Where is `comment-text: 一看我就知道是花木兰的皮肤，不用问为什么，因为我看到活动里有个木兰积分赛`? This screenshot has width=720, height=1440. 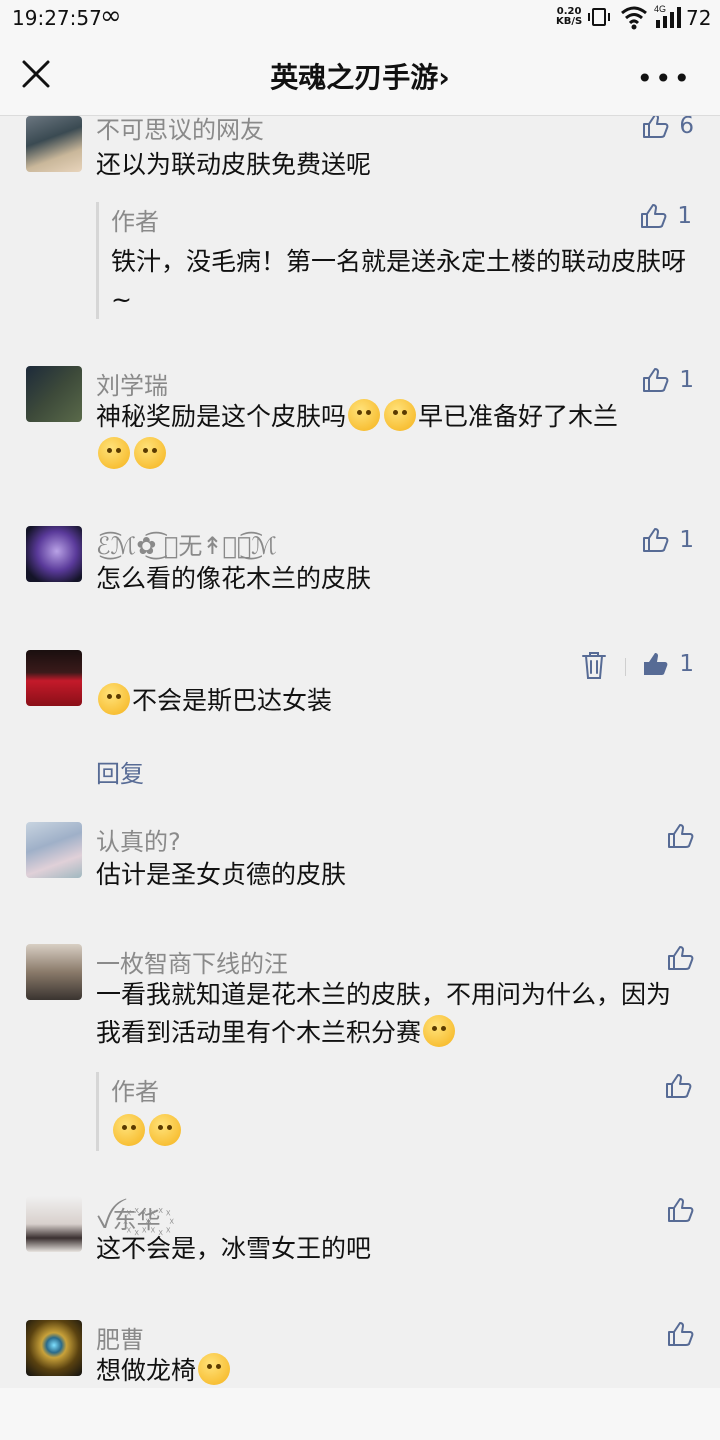 comment-text: 一看我就知道是花木兰的皮肤，不用问为什么，因为我看到活动里有个木兰积分赛 is located at coordinates (384, 1013).